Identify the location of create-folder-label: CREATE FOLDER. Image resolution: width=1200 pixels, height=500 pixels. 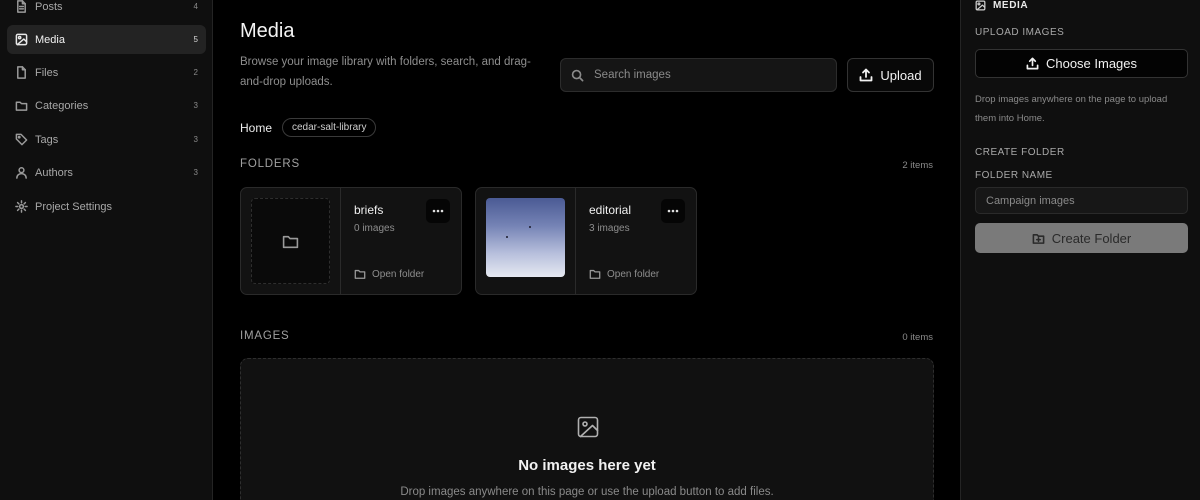
(1020, 152).